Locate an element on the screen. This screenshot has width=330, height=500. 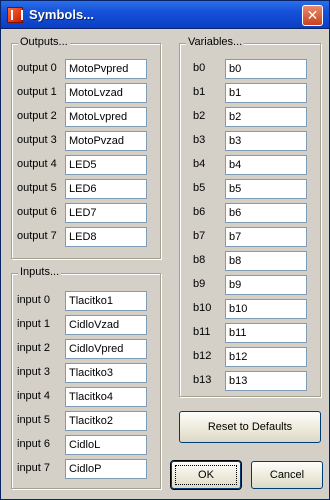
inputs-field-2: CidloVpred is located at coordinates (106, 349).